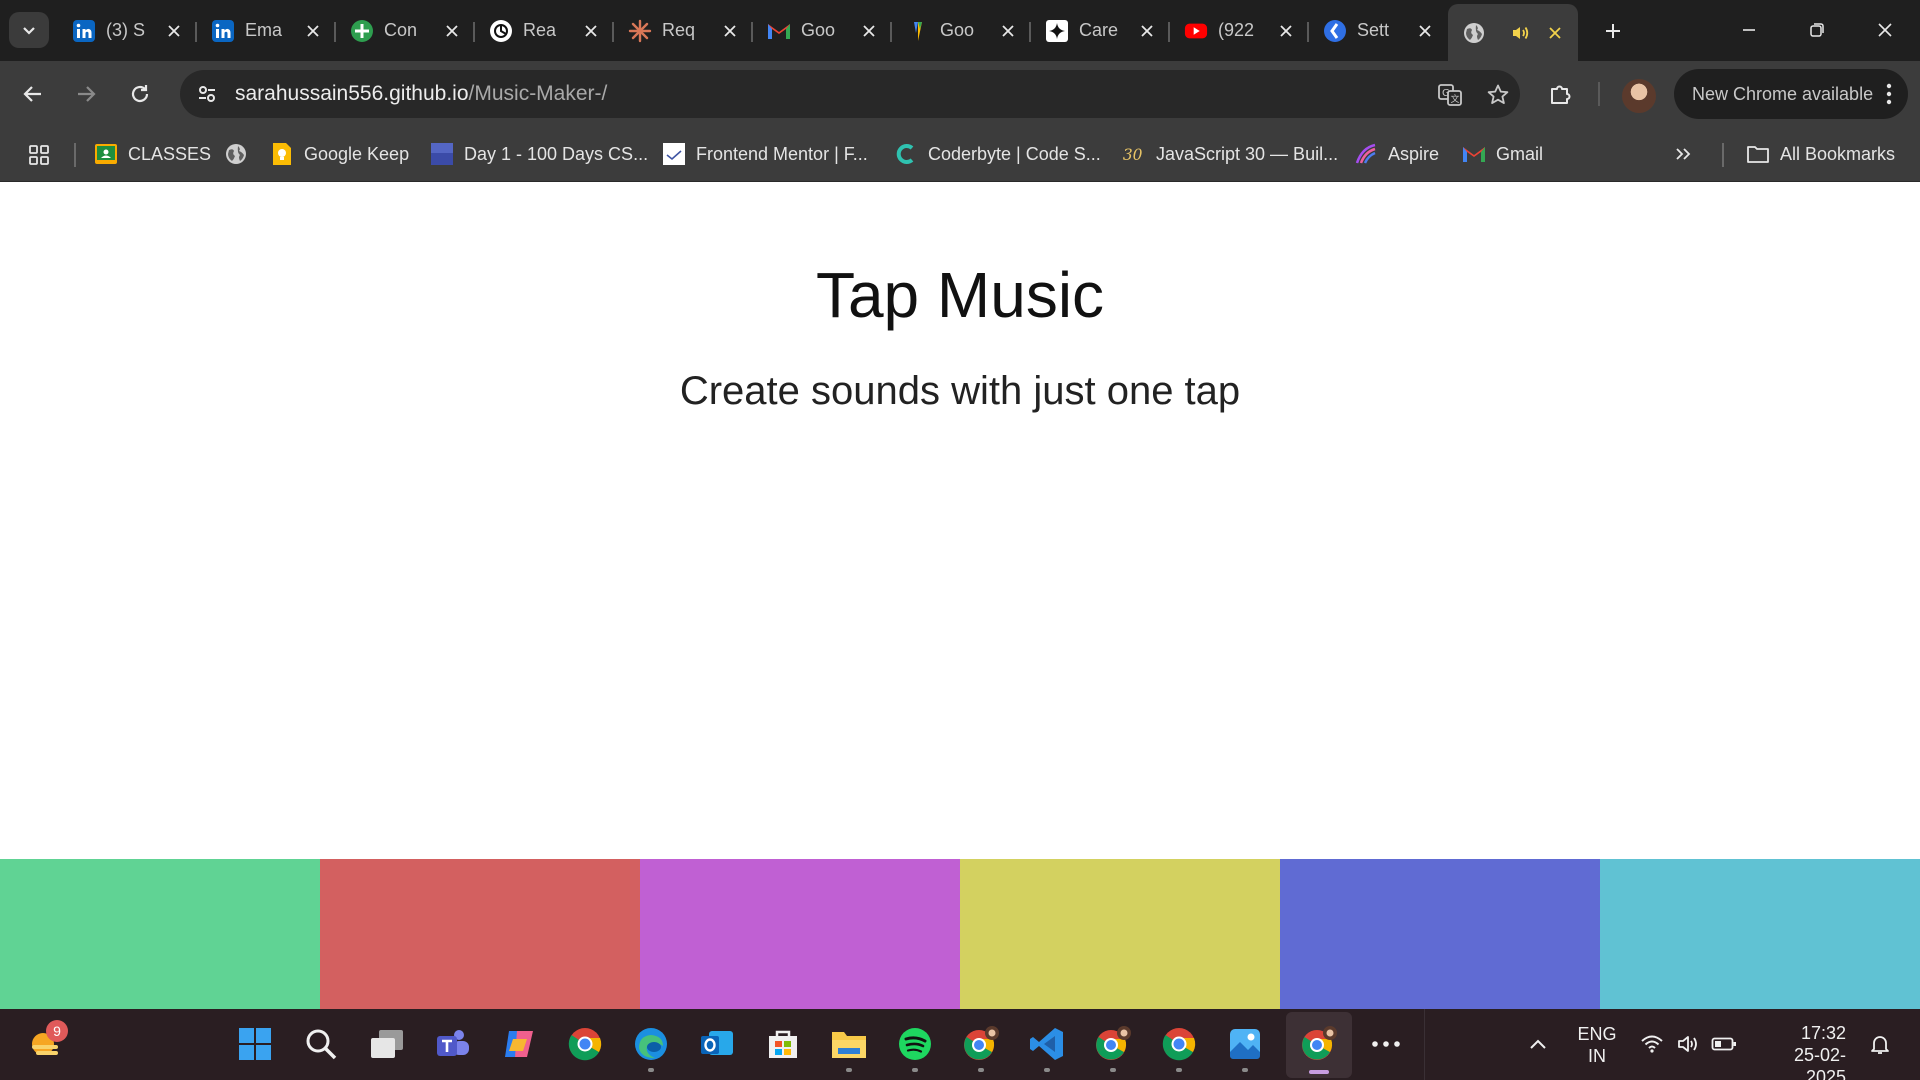  I want to click on restore-button, so click(1817, 30).